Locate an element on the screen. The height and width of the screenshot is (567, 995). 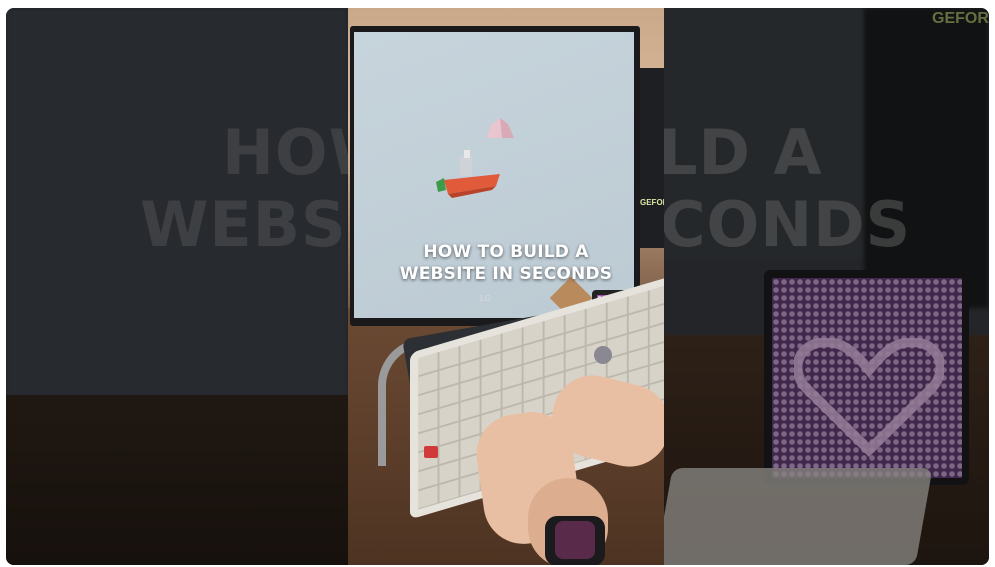
keyboard-knob is located at coordinates (603, 355).